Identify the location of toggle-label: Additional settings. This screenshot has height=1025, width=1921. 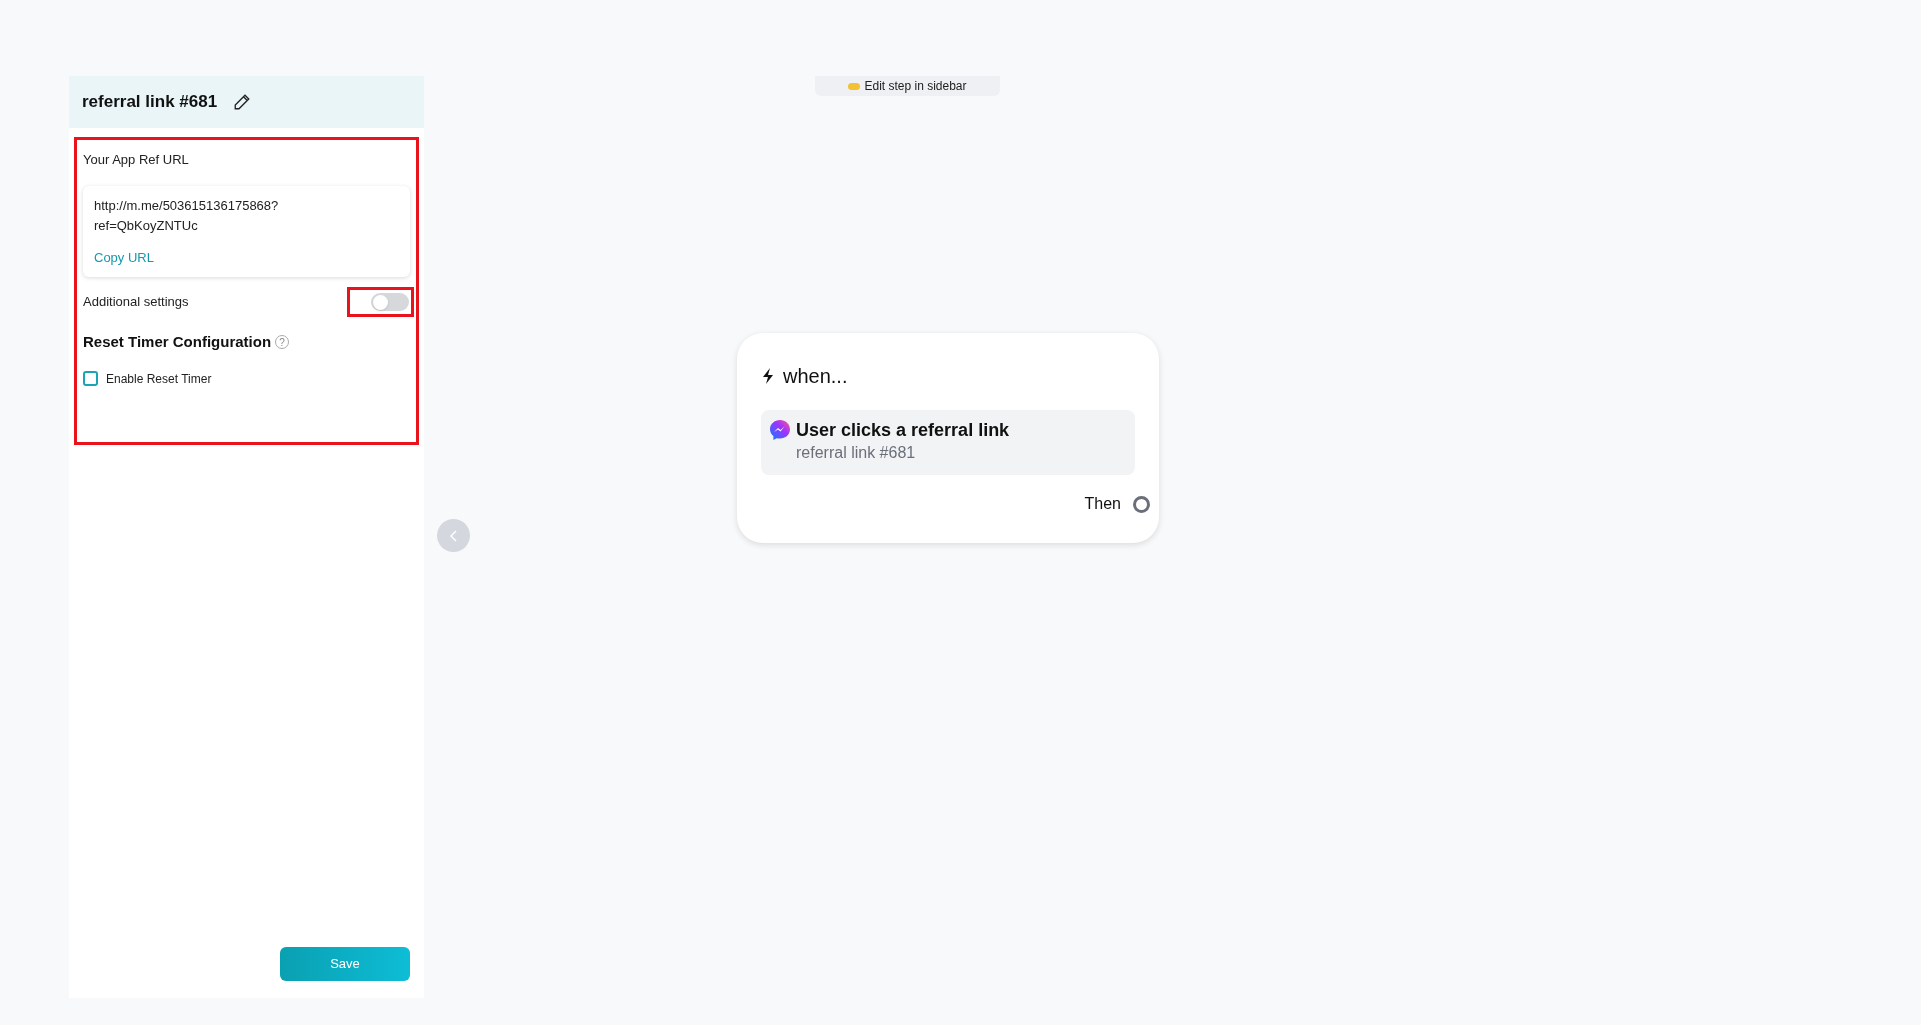
(136, 302).